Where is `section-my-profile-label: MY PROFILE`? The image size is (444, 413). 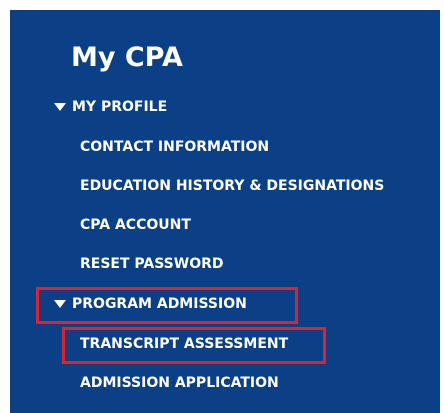 section-my-profile-label: MY PROFILE is located at coordinates (120, 107).